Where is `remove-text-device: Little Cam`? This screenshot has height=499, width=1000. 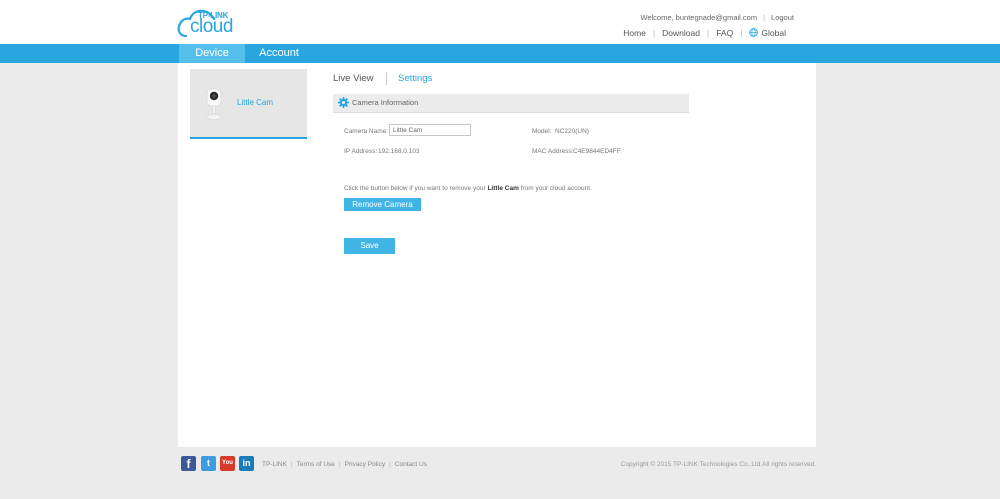 remove-text-device: Little Cam is located at coordinates (503, 188).